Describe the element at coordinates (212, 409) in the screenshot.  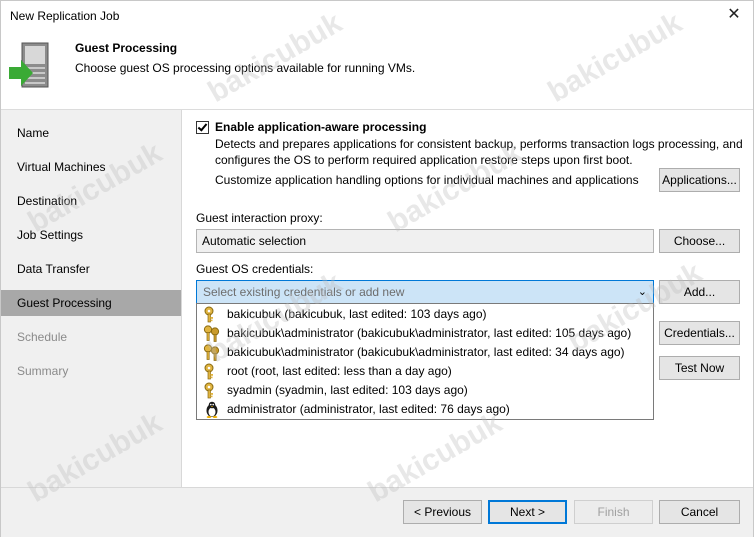
I see `linux-penguin-icon` at that location.